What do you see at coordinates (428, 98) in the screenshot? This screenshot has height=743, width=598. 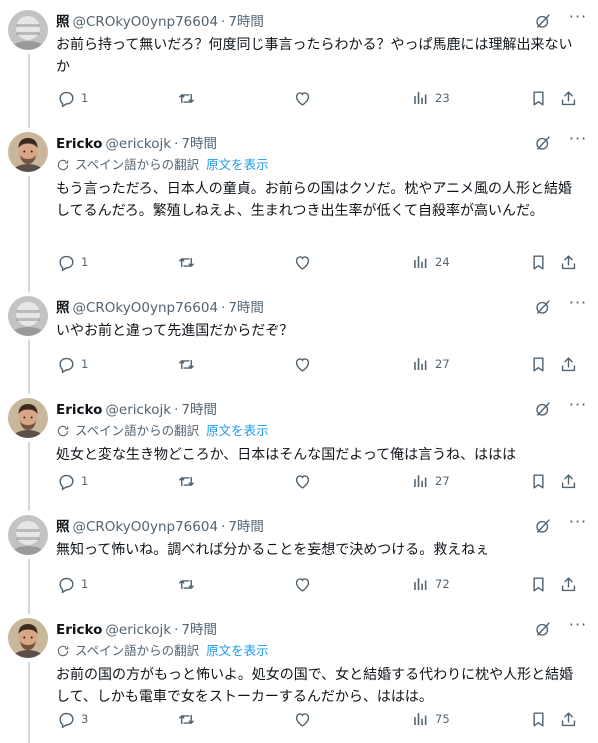 I see `views-button: 23` at bounding box center [428, 98].